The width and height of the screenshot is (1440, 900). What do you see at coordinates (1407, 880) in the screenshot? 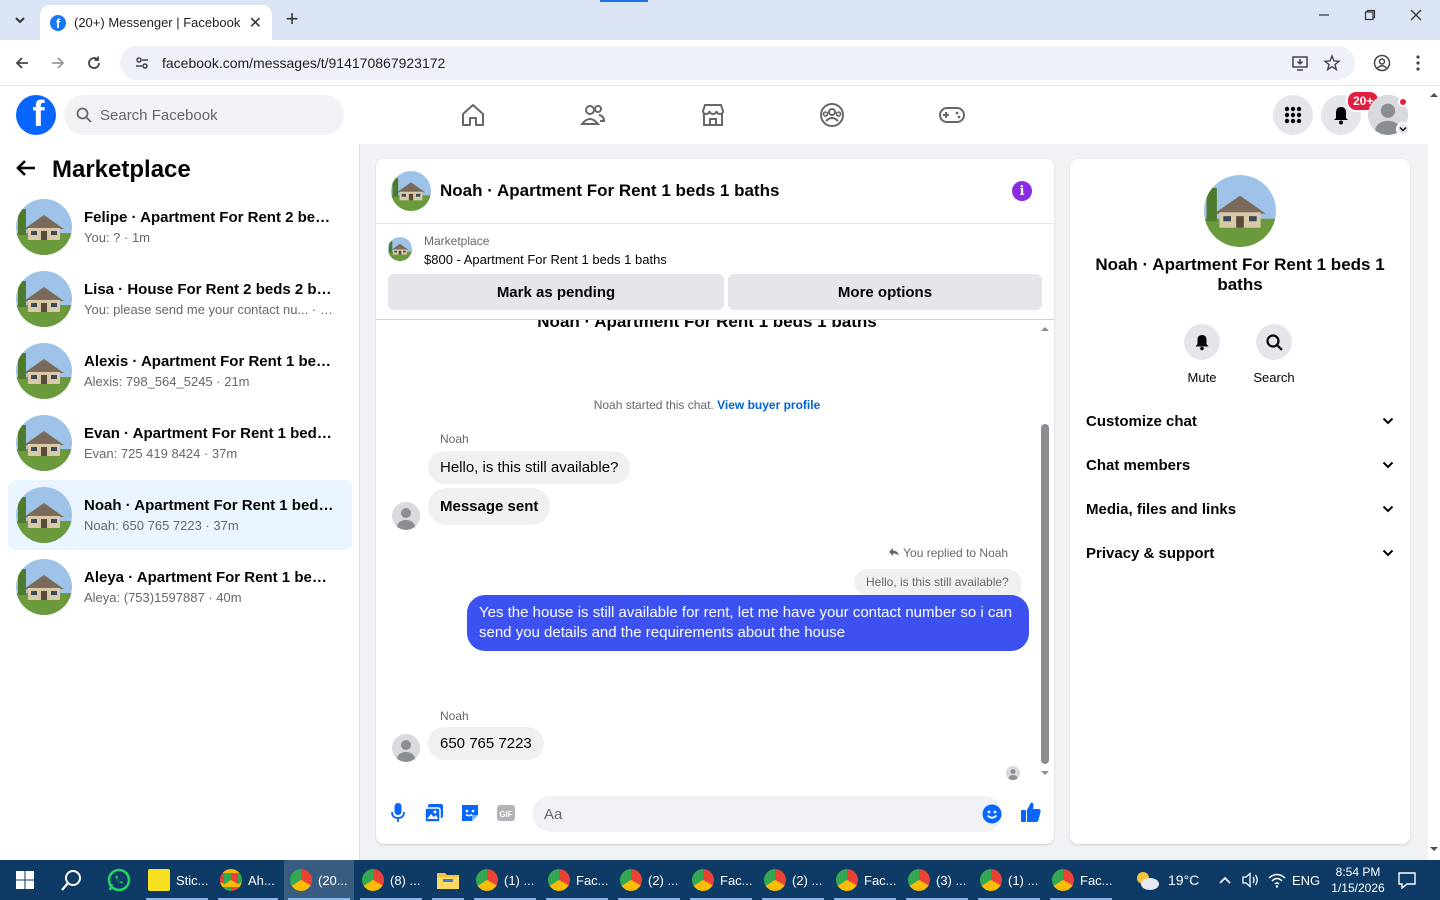
I see `notification-center-button` at bounding box center [1407, 880].